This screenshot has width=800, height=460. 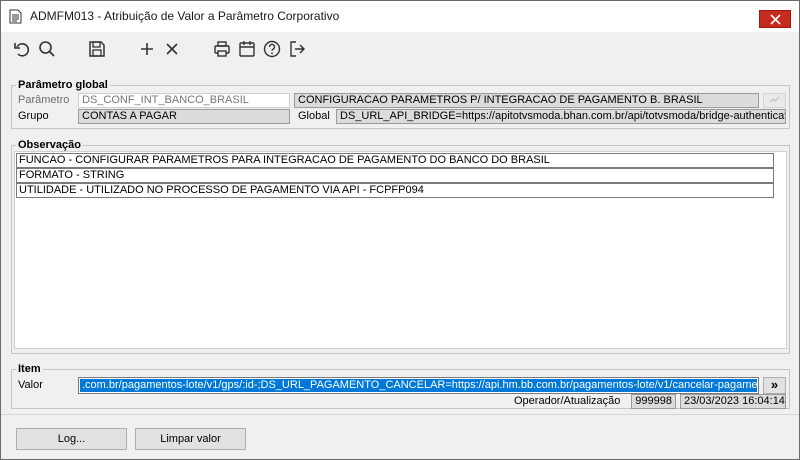 What do you see at coordinates (147, 49) in the screenshot?
I see `add-icon` at bounding box center [147, 49].